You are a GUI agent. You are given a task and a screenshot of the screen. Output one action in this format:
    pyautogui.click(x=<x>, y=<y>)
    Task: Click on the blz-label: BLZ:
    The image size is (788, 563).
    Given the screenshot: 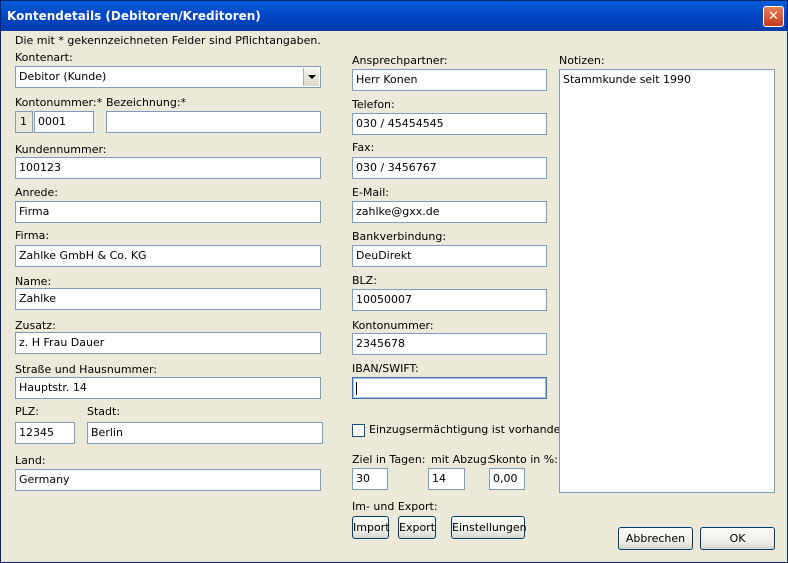 What is the action you would take?
    pyautogui.click(x=364, y=280)
    